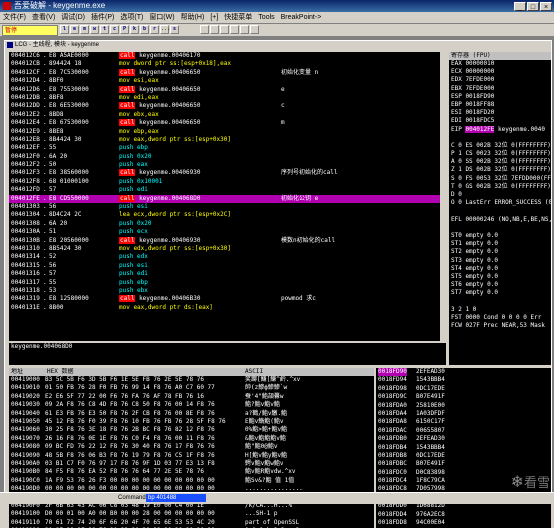 The height and width of the screenshot is (528, 554). Describe the element at coordinates (227, 283) in the screenshot. I see `disasm-row: 00401317. 55 push ebp` at that location.